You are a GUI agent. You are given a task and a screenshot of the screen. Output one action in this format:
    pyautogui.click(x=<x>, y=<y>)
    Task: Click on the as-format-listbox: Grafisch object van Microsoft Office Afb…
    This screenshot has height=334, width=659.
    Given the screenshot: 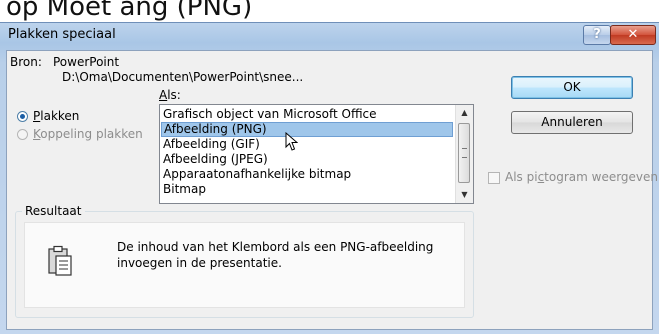 What is the action you would take?
    pyautogui.click(x=316, y=154)
    